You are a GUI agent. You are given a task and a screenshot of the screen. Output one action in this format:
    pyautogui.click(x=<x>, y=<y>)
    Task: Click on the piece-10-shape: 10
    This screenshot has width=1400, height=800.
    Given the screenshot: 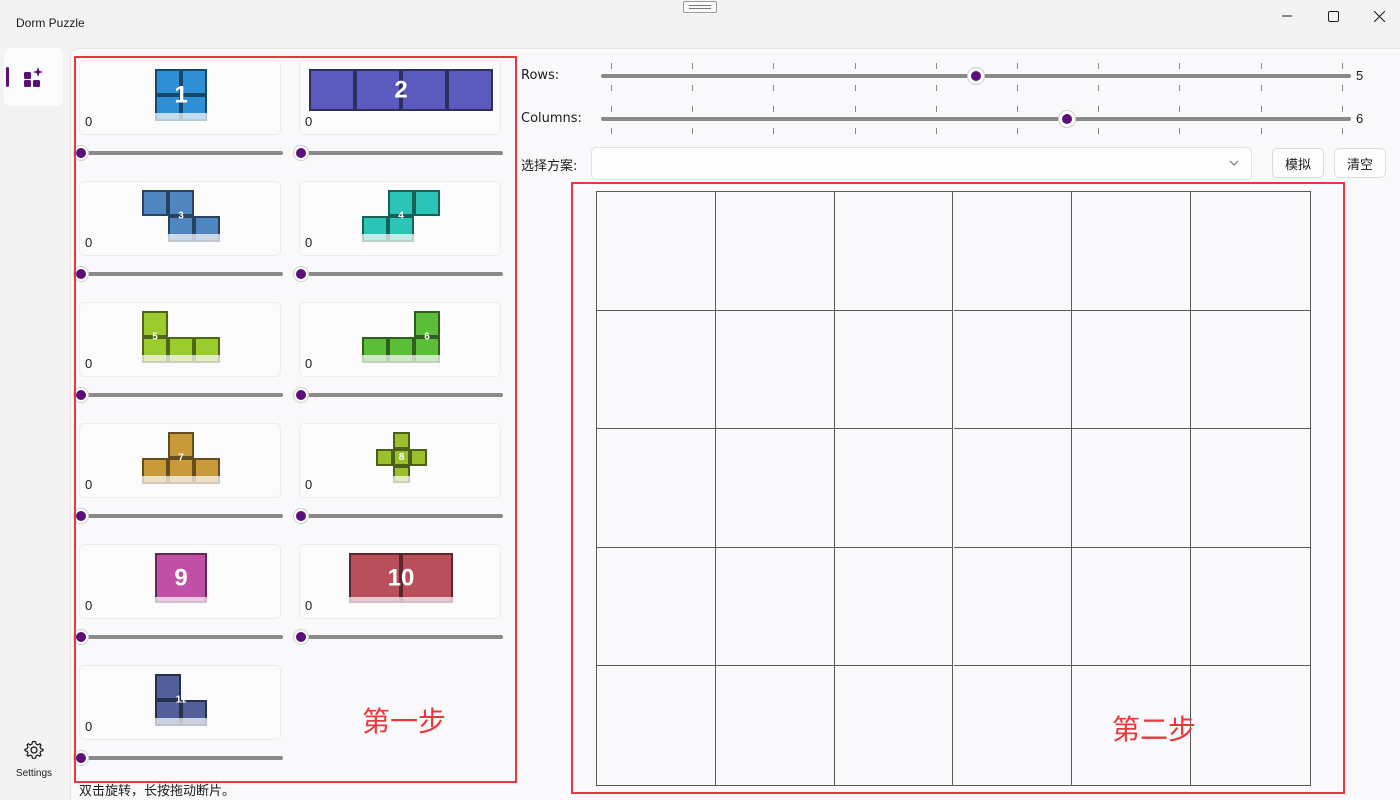 What is the action you would take?
    pyautogui.click(x=400, y=582)
    